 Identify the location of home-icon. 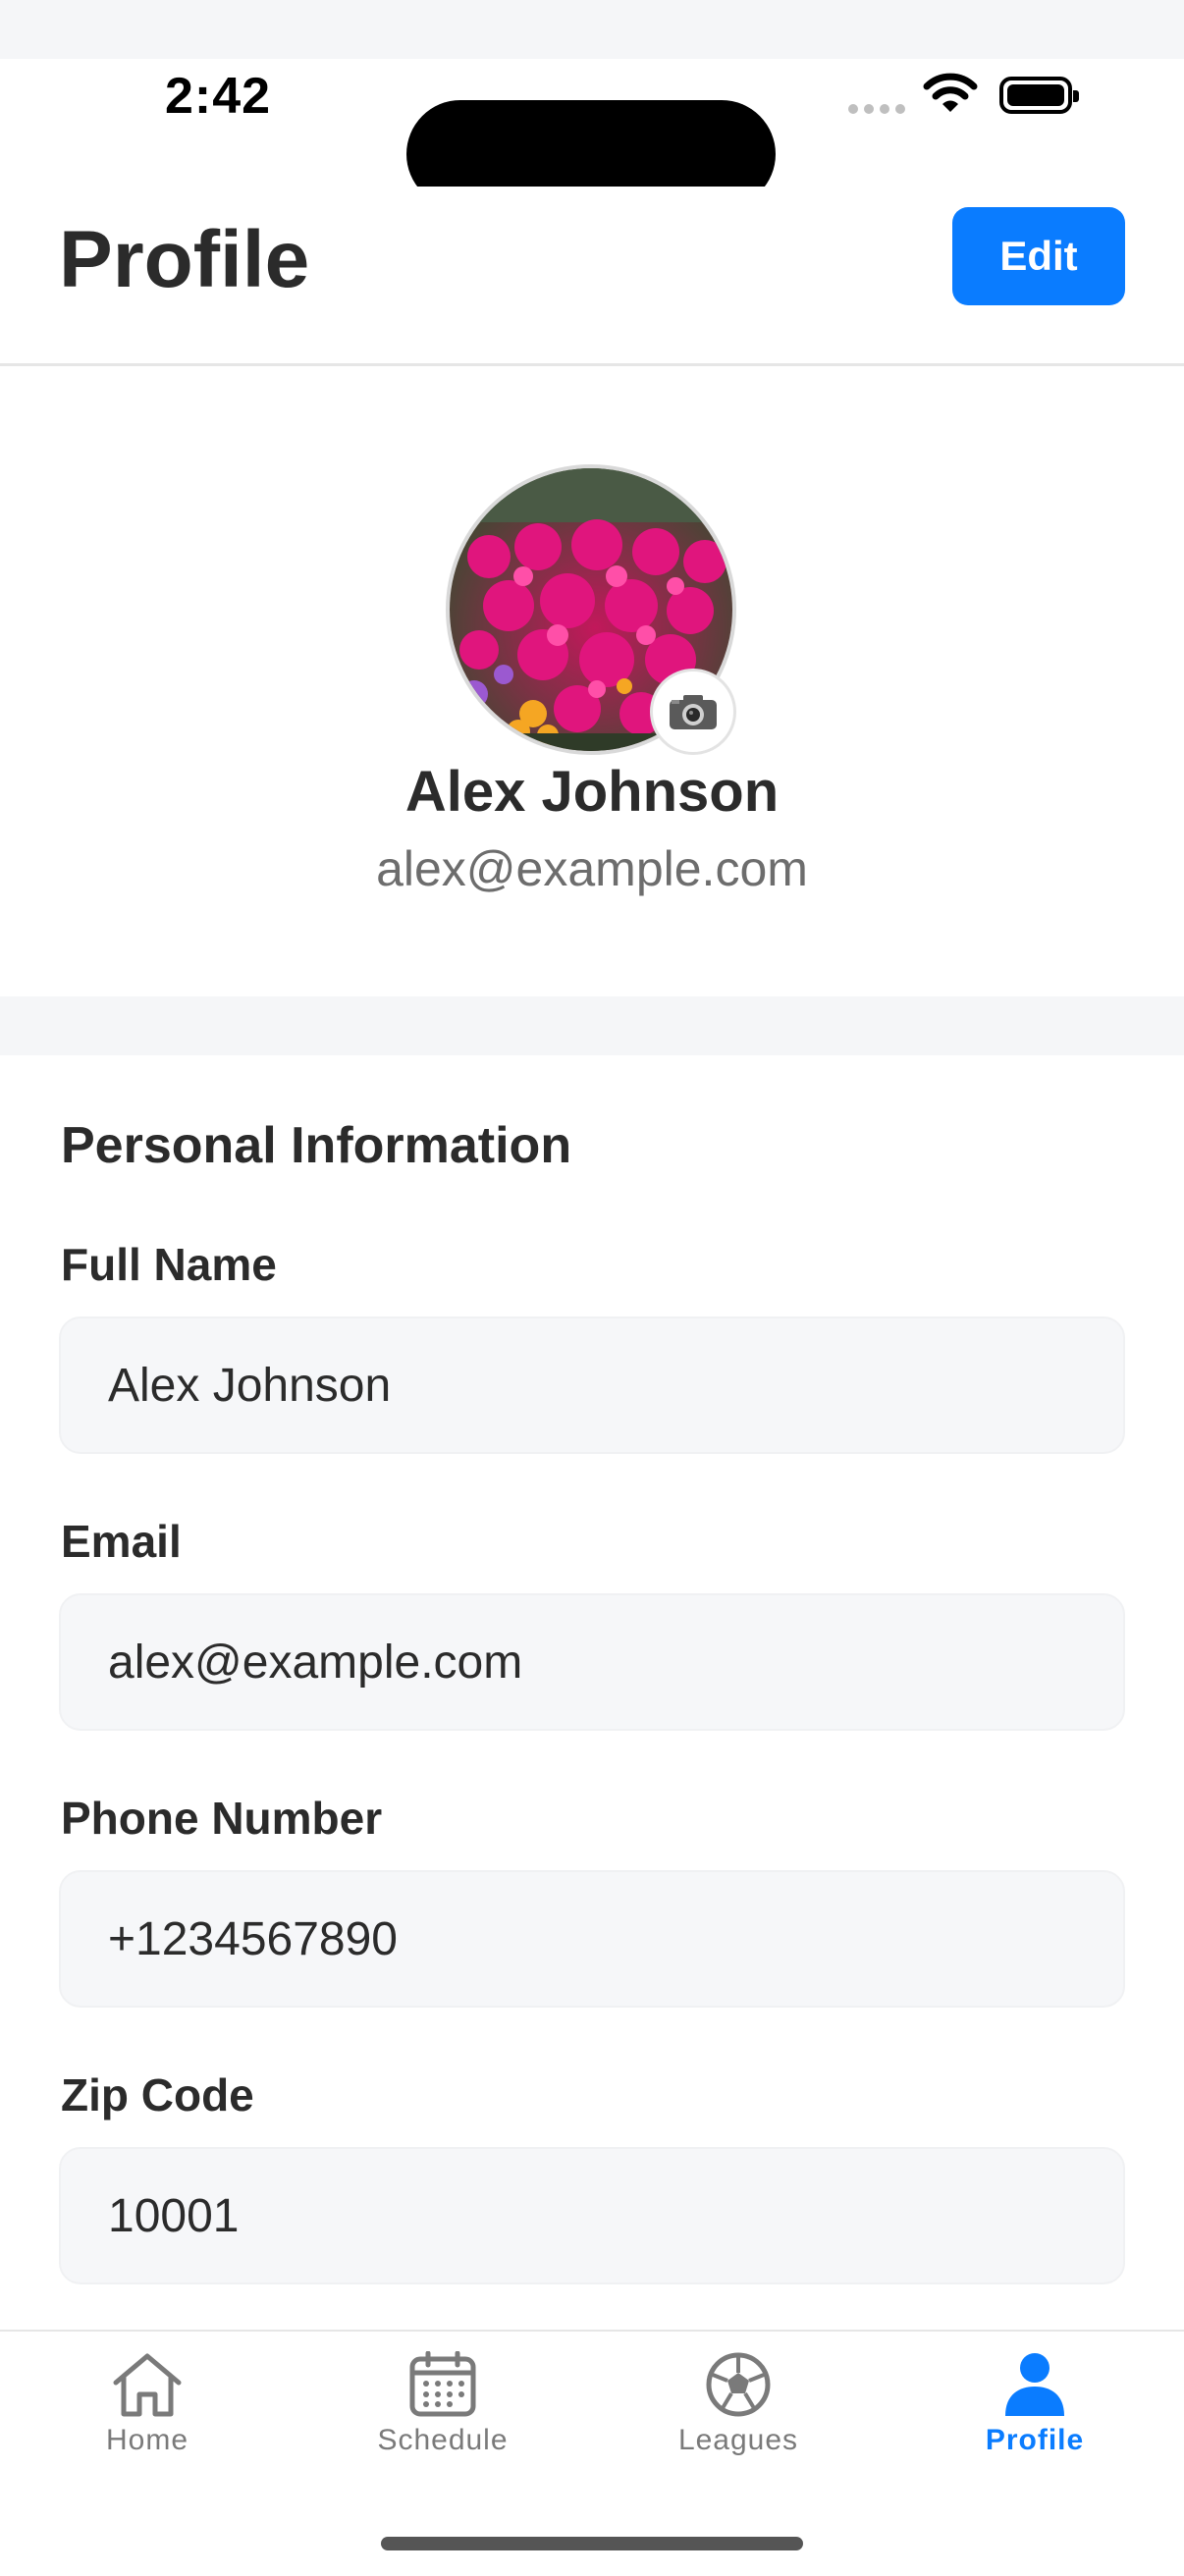
(148, 2385).